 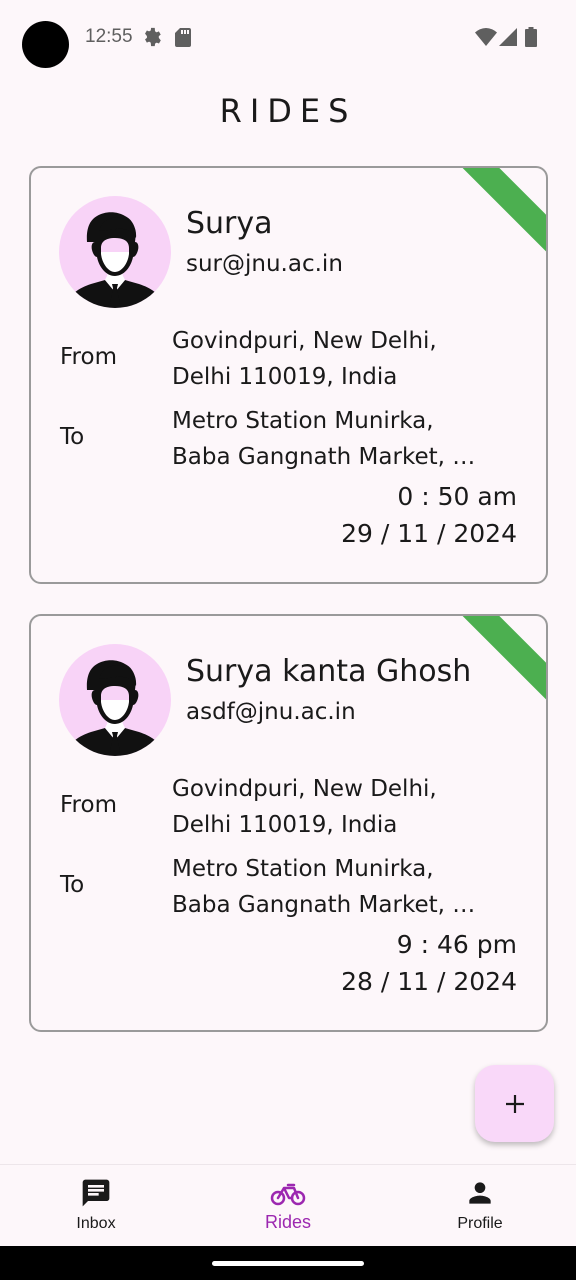 I want to click on nav-item-inbox: Inbox, so click(x=96, y=1206).